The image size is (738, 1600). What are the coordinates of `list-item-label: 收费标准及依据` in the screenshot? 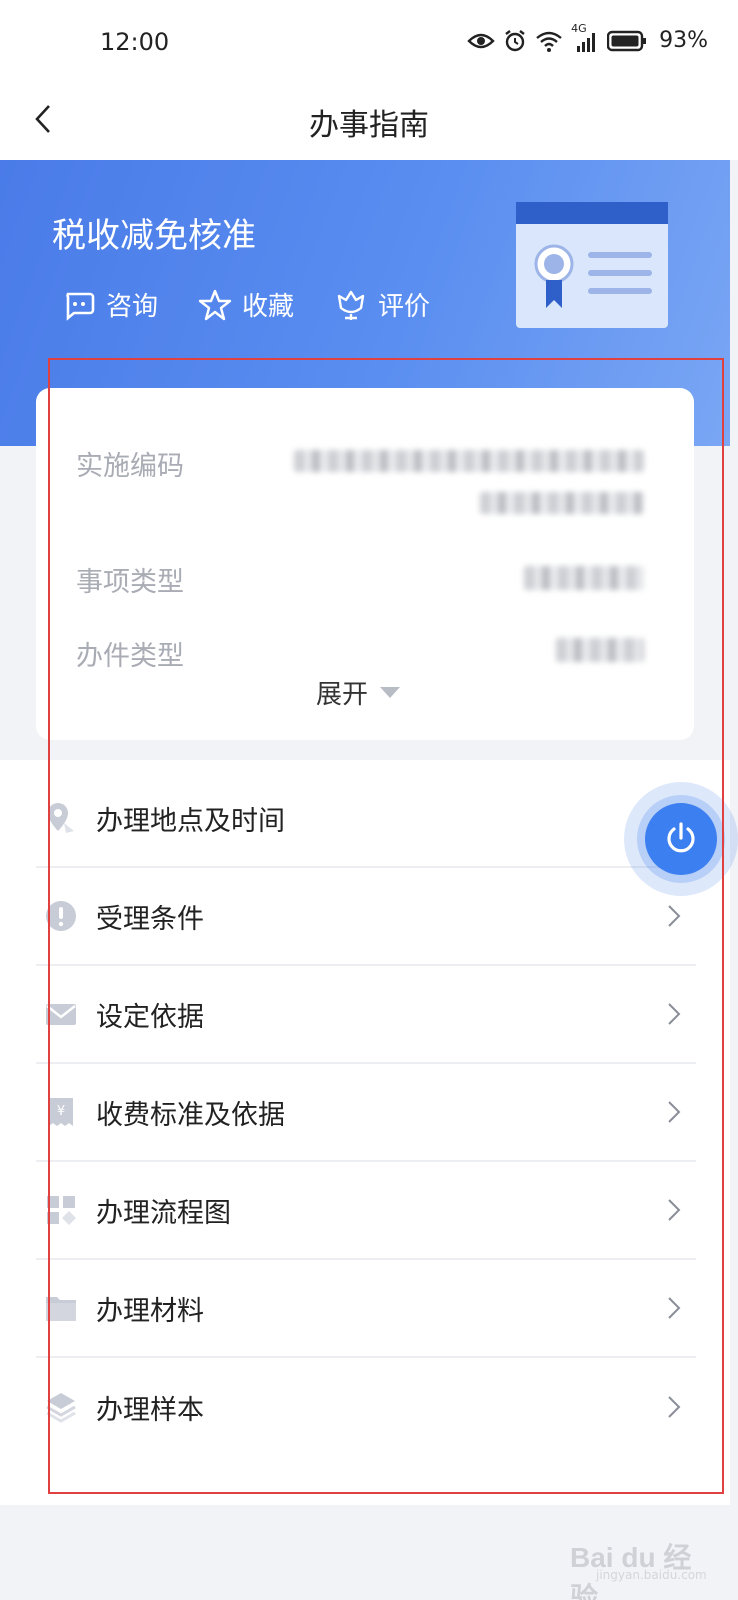 It's located at (190, 1115).